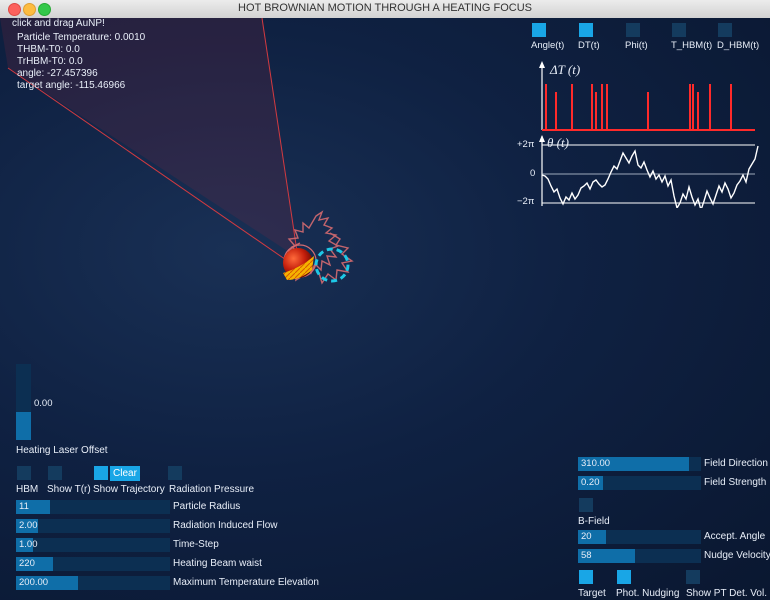 The height and width of the screenshot is (600, 770). What do you see at coordinates (69, 489) in the screenshot?
I see `show-temperature-profile-label: Show T(r)` at bounding box center [69, 489].